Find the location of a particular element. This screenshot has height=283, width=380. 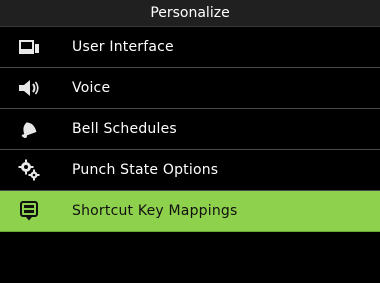

menu-item-voice: Voice is located at coordinates (190, 88).